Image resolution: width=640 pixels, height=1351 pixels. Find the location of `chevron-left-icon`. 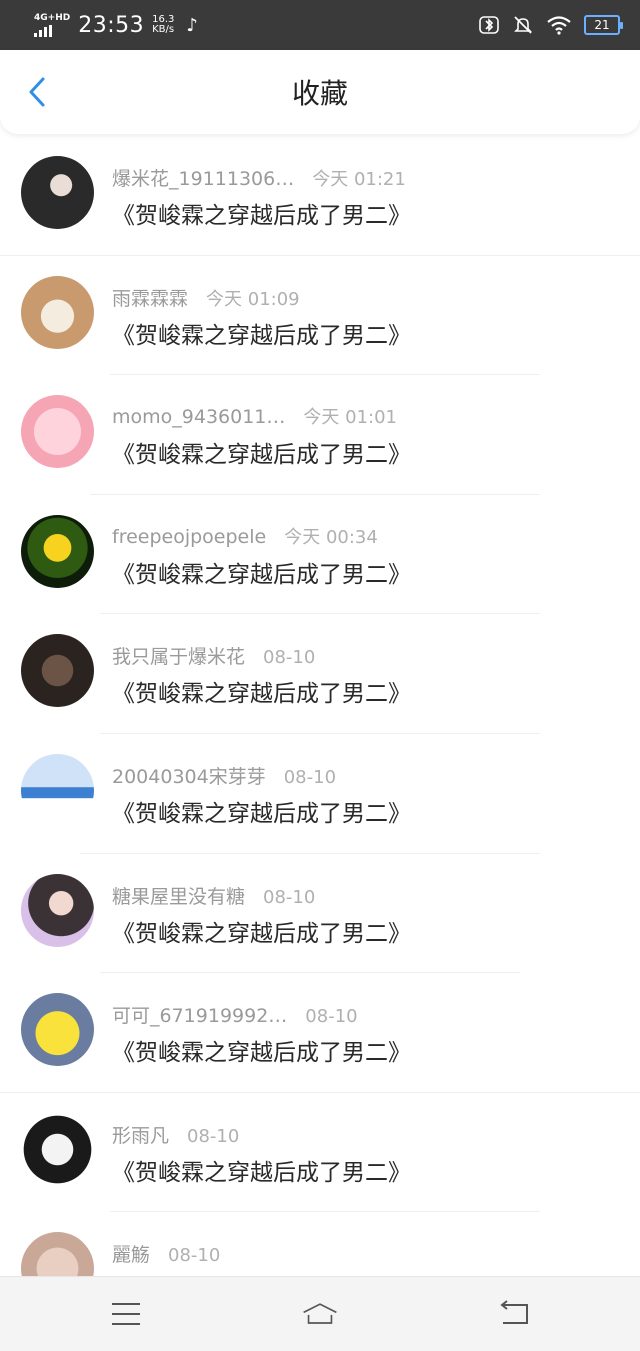

chevron-left-icon is located at coordinates (37, 92).